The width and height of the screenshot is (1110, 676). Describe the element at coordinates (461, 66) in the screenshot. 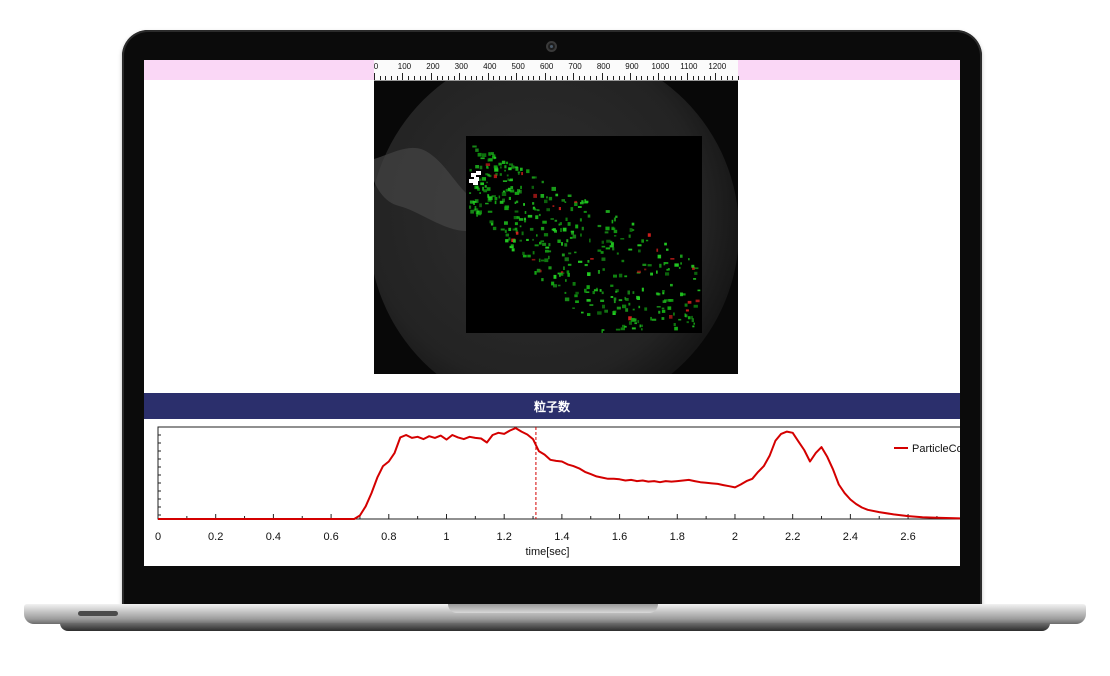

I see `ruler-label: 300` at that location.